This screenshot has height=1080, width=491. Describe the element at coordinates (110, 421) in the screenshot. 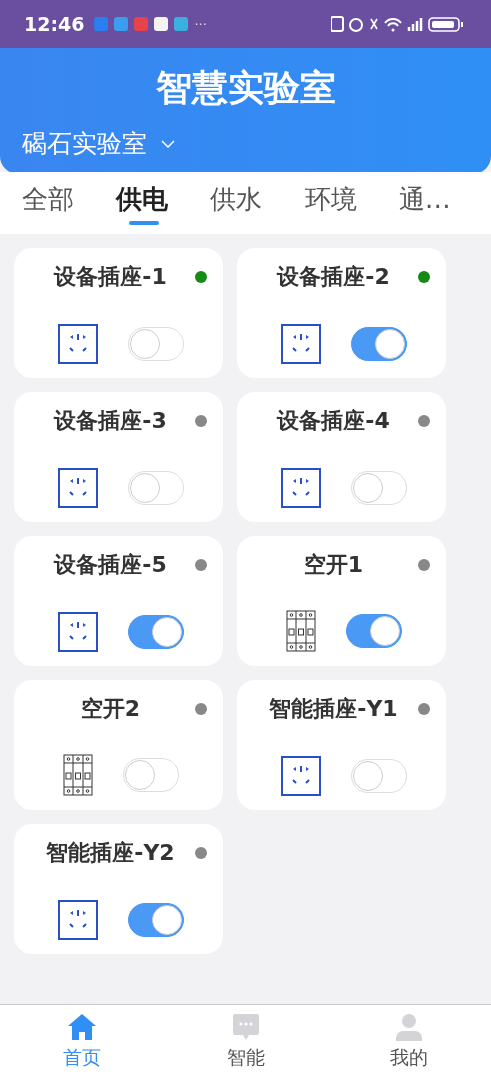

I see `device-name: 设备插座-3` at that location.